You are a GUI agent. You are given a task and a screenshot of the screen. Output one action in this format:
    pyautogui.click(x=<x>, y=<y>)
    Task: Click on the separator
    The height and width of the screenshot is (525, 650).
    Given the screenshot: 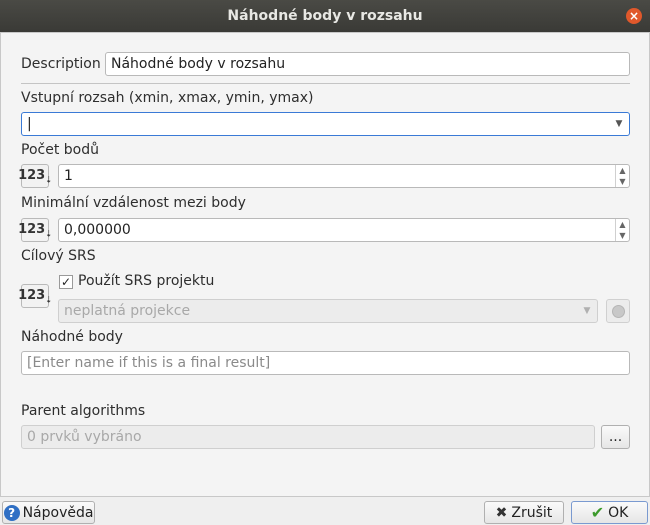 What is the action you would take?
    pyautogui.click(x=325, y=83)
    